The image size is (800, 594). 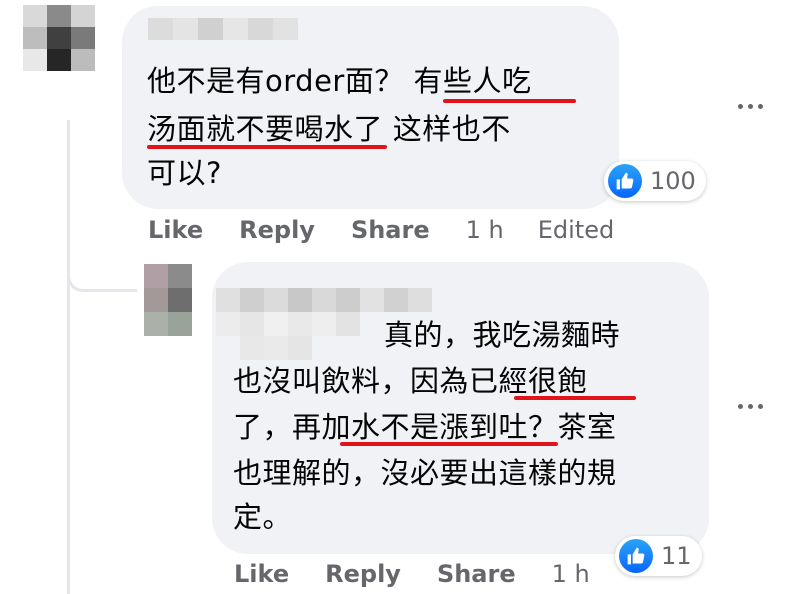 I want to click on reaction-summary: 11, so click(x=658, y=556).